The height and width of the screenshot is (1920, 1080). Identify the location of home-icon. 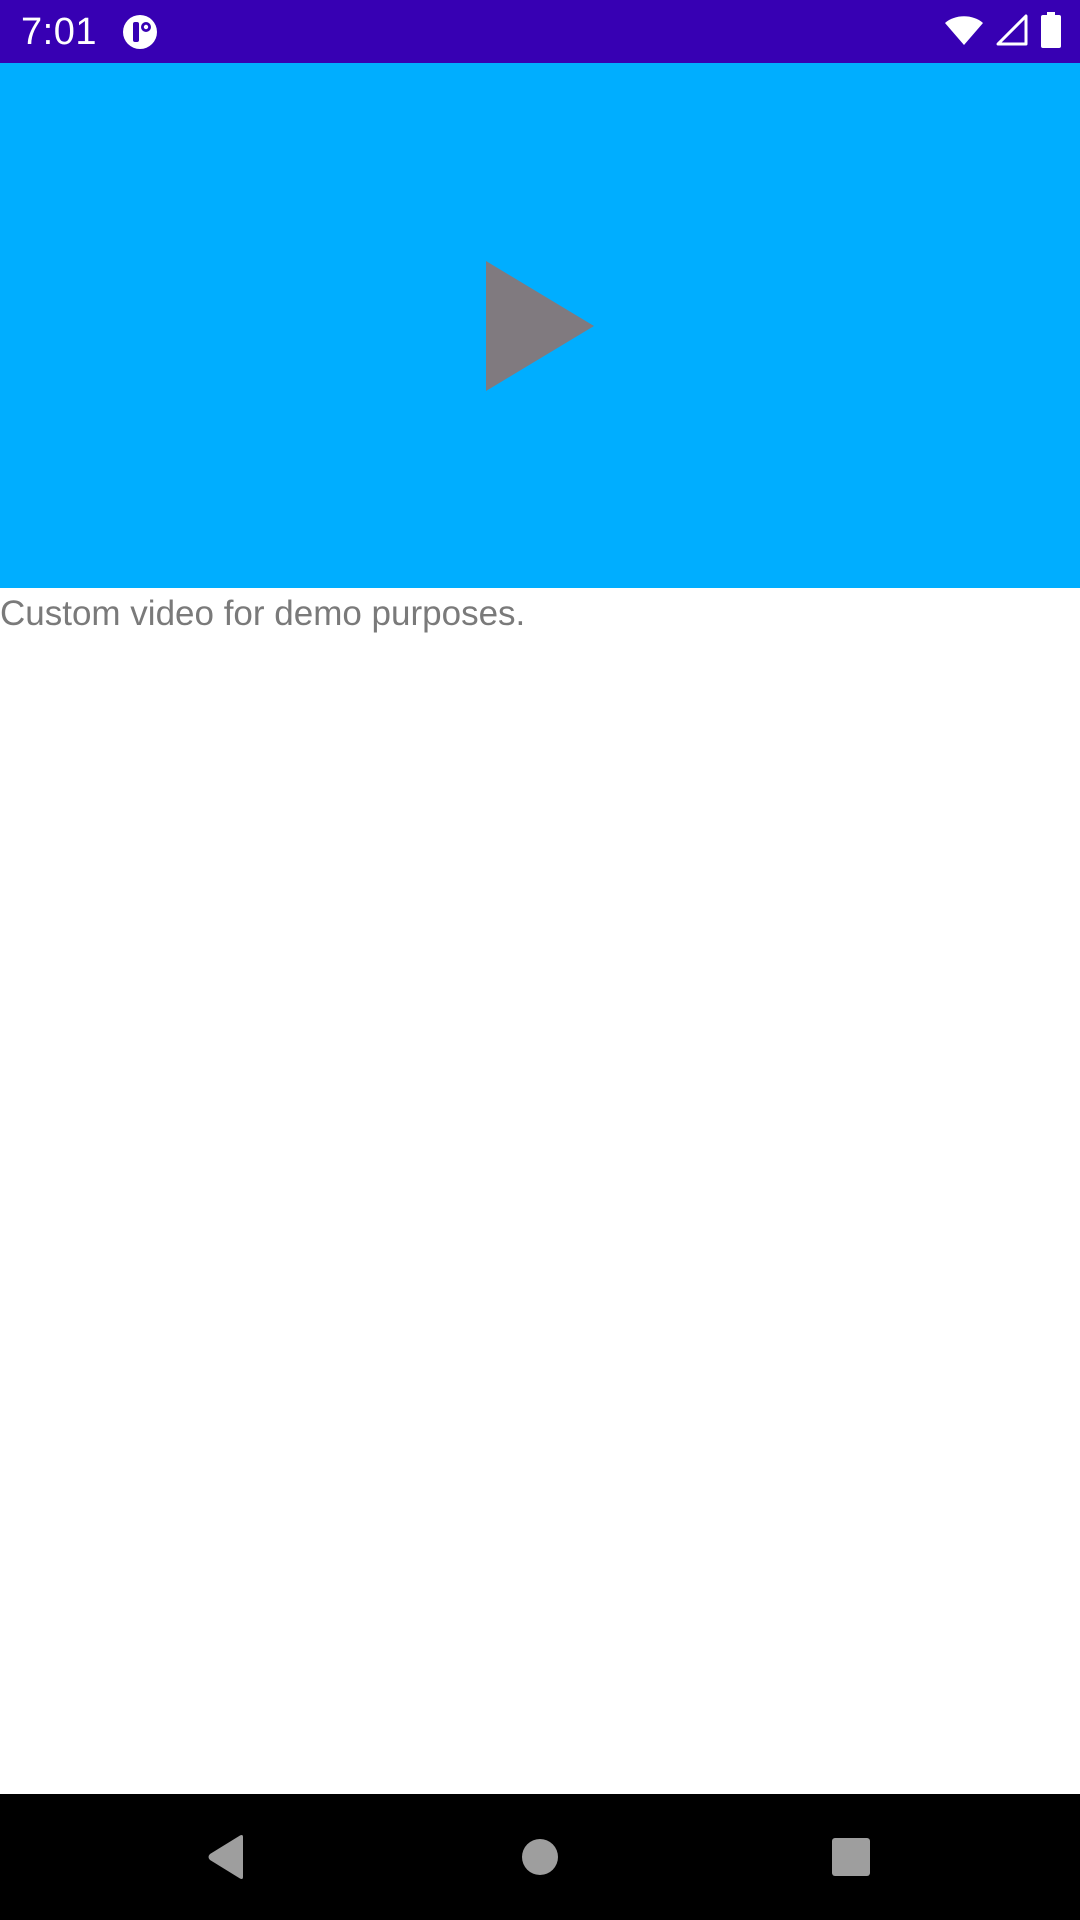
(540, 1857).